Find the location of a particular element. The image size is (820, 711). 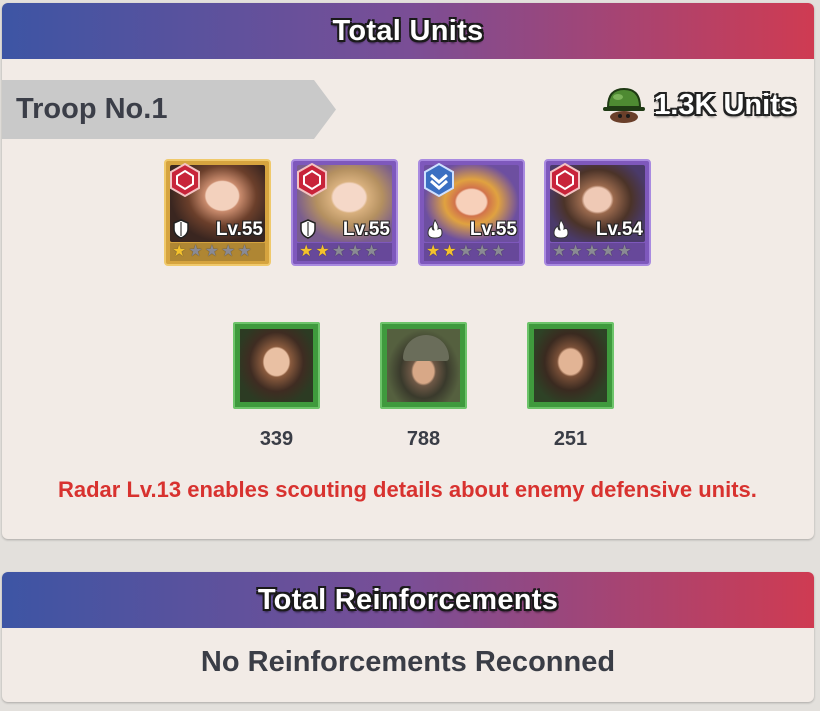

total-units-header: Total Units is located at coordinates (408, 31).